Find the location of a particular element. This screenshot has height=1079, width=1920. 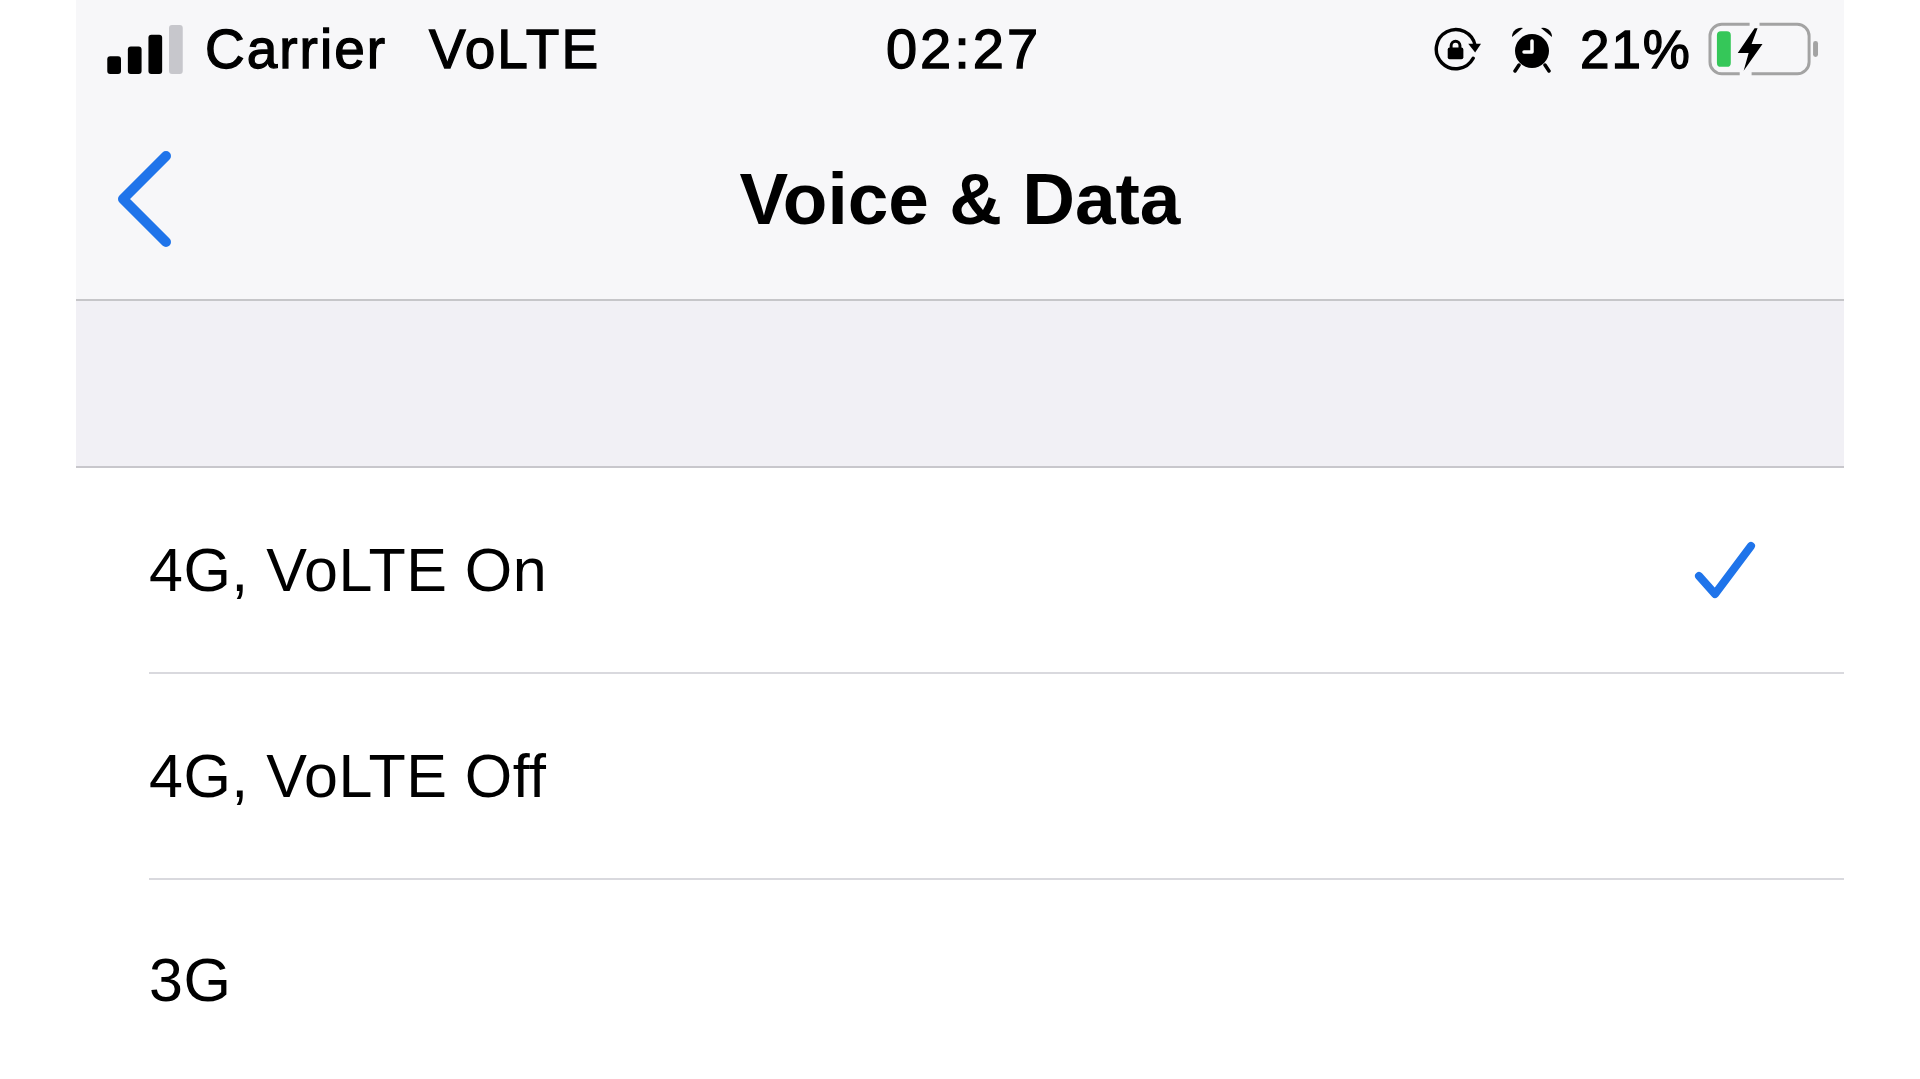

rotation-lock-icon is located at coordinates (1457, 49).